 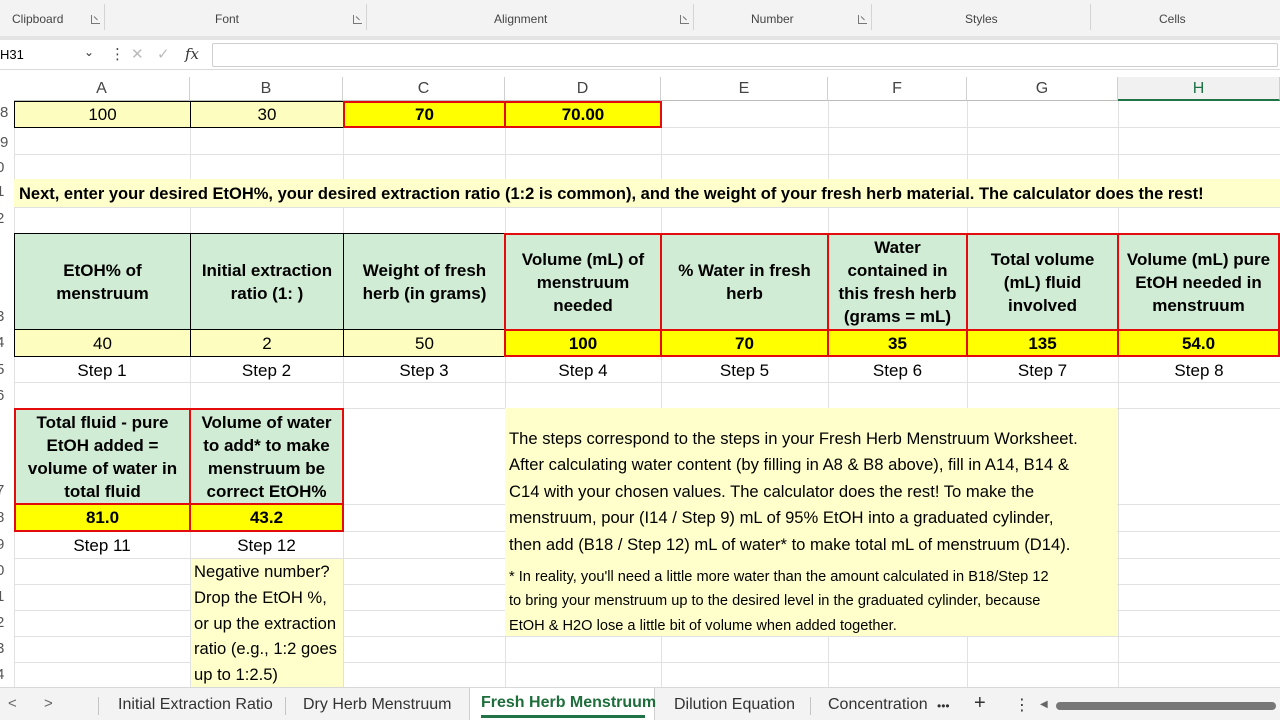 I want to click on cell-a14: 40, so click(x=102, y=343).